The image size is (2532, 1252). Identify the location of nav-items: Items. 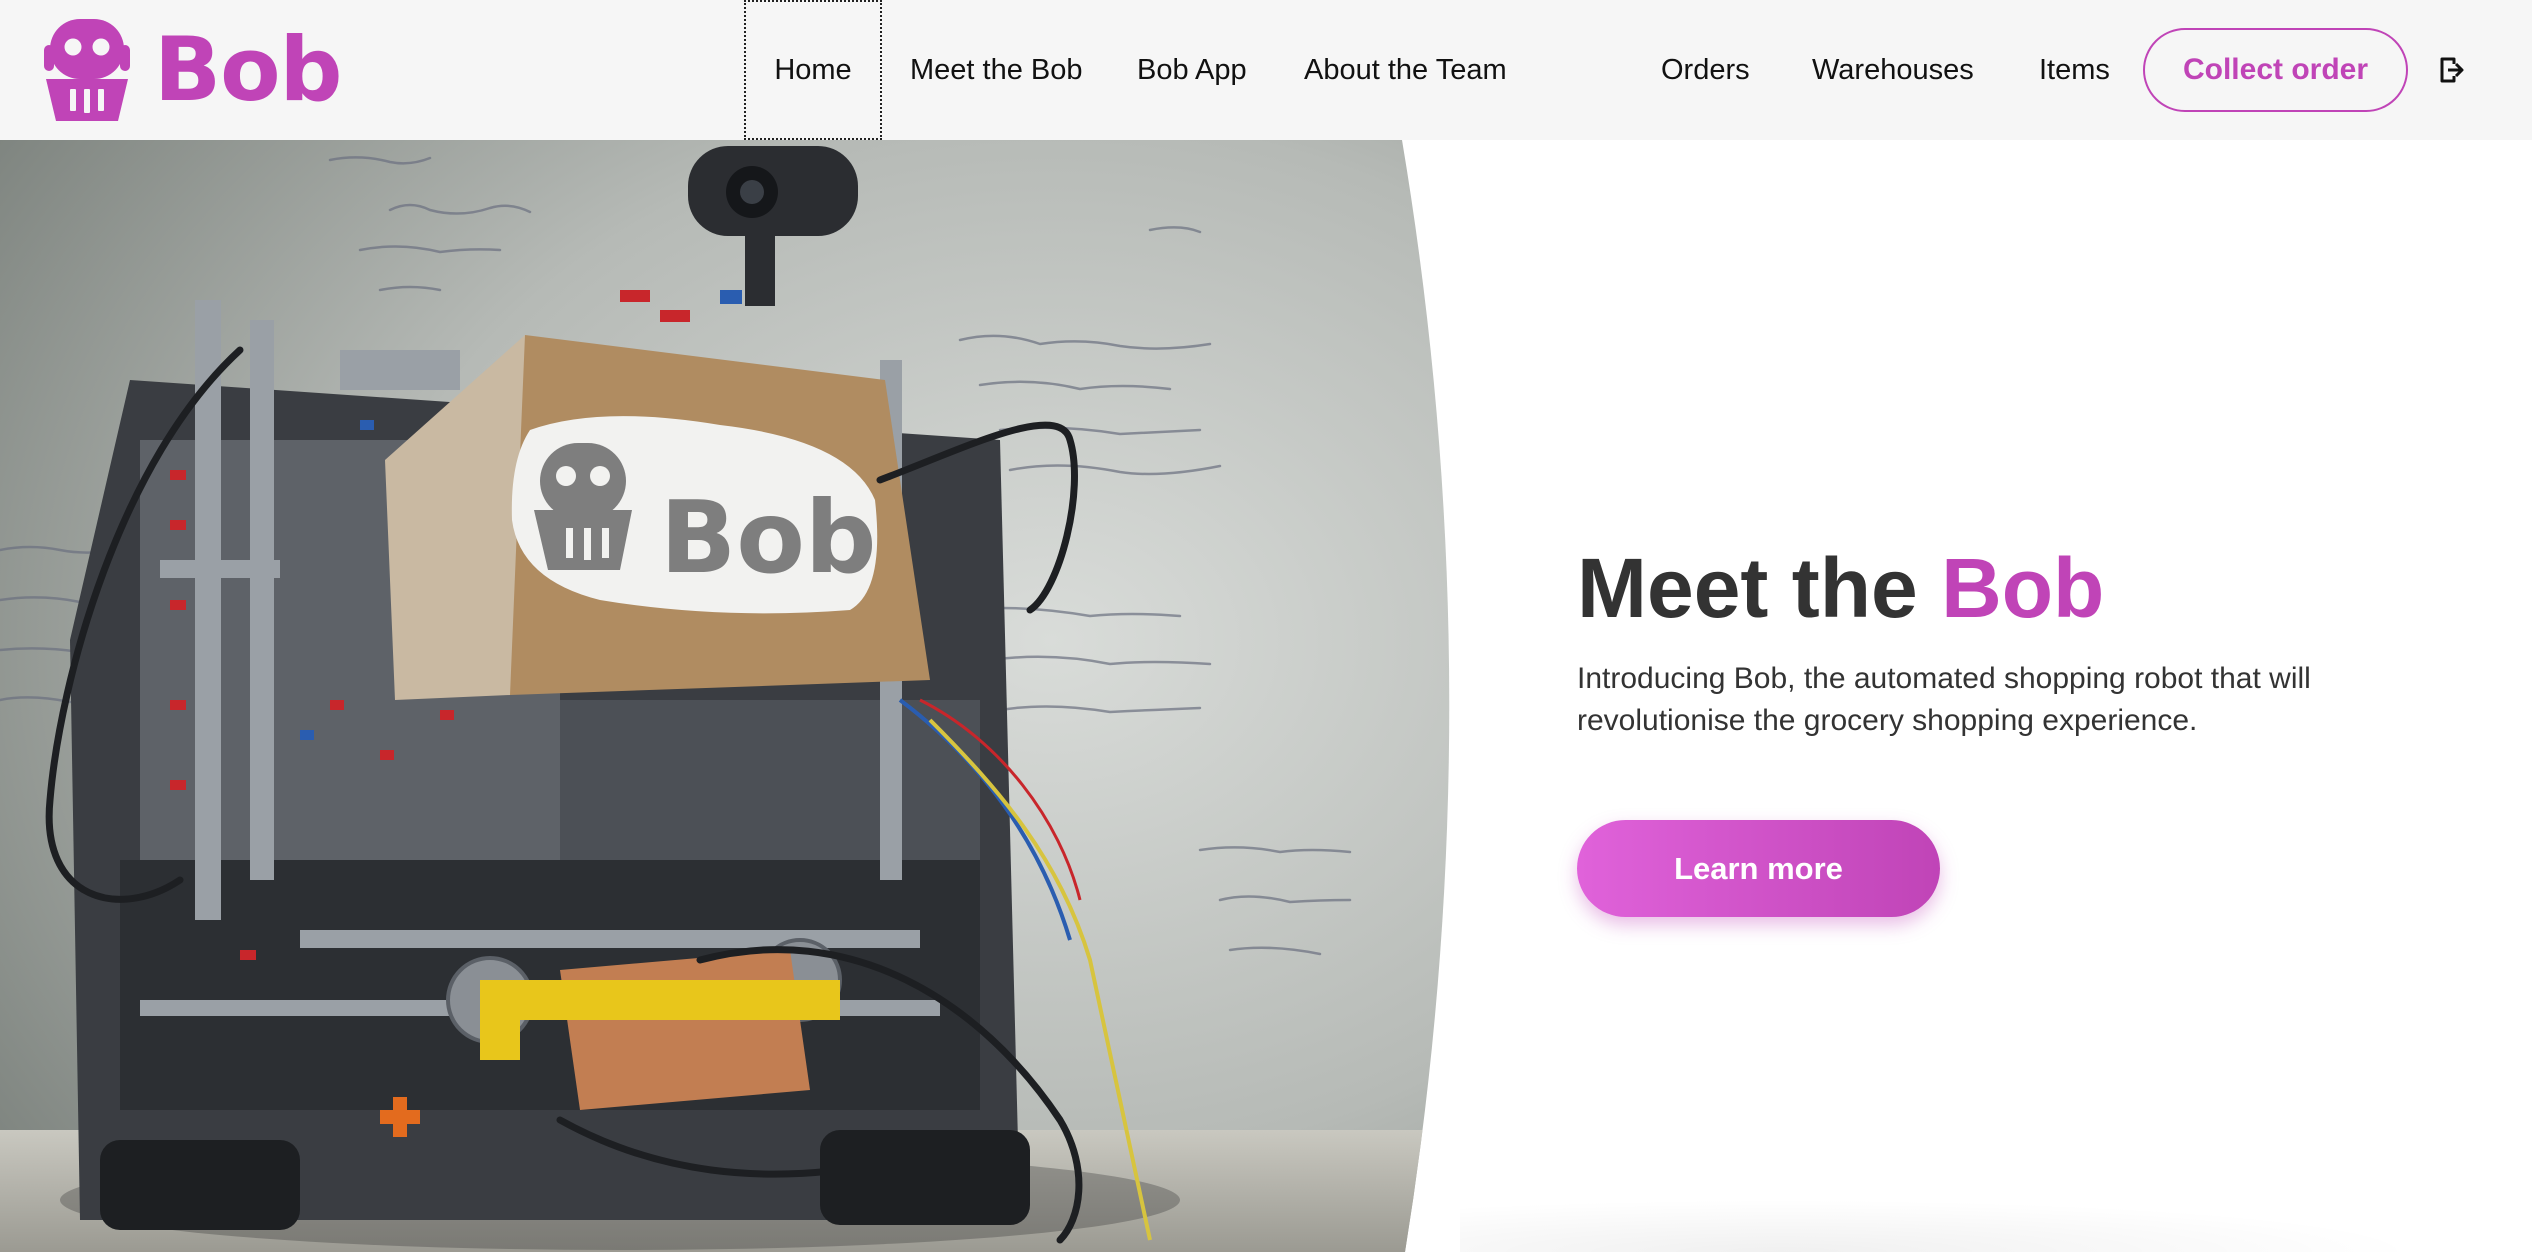
(2074, 70).